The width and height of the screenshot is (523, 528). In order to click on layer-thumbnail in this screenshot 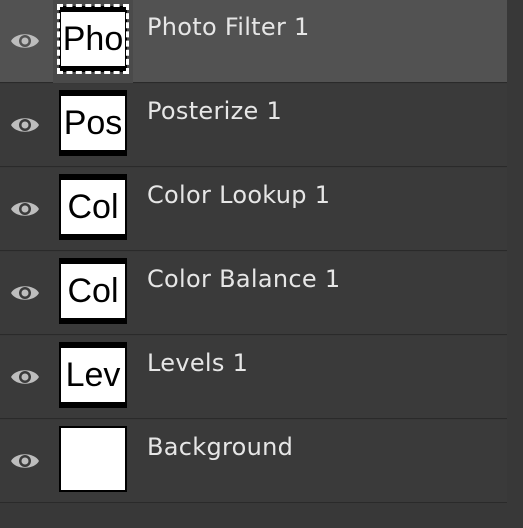, I will do `click(93, 459)`.